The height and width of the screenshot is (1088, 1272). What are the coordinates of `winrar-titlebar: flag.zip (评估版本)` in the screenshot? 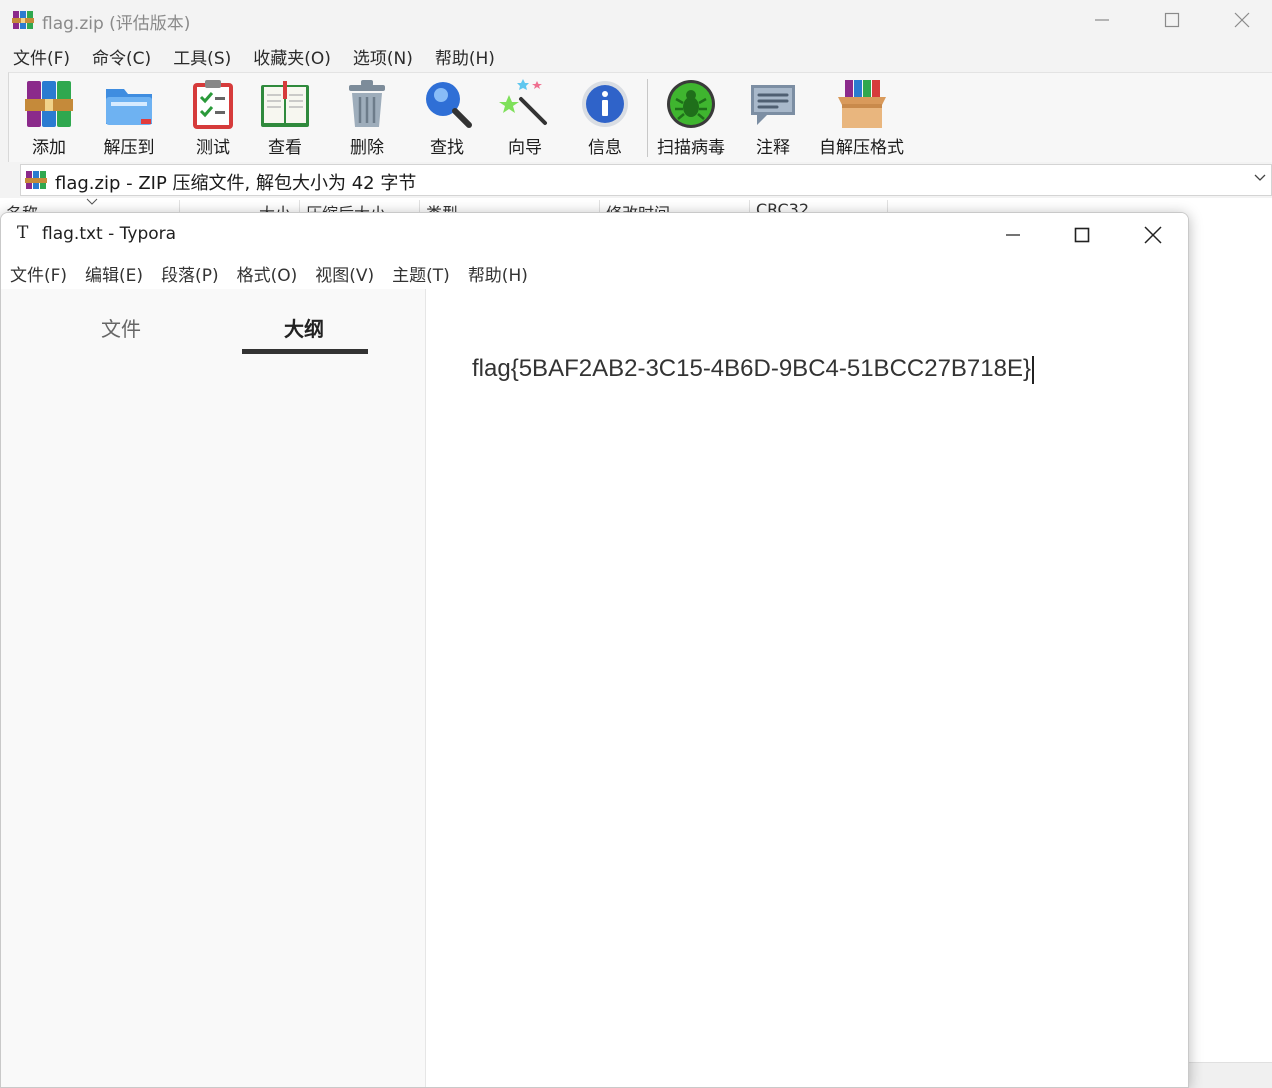 It's located at (636, 20).